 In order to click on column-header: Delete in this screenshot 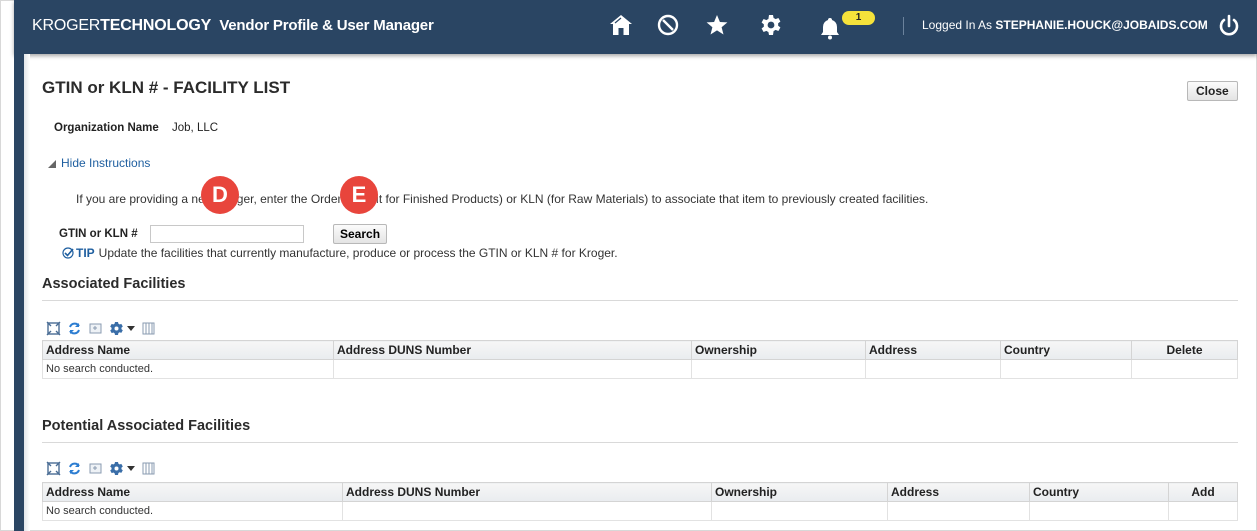, I will do `click(1184, 350)`.